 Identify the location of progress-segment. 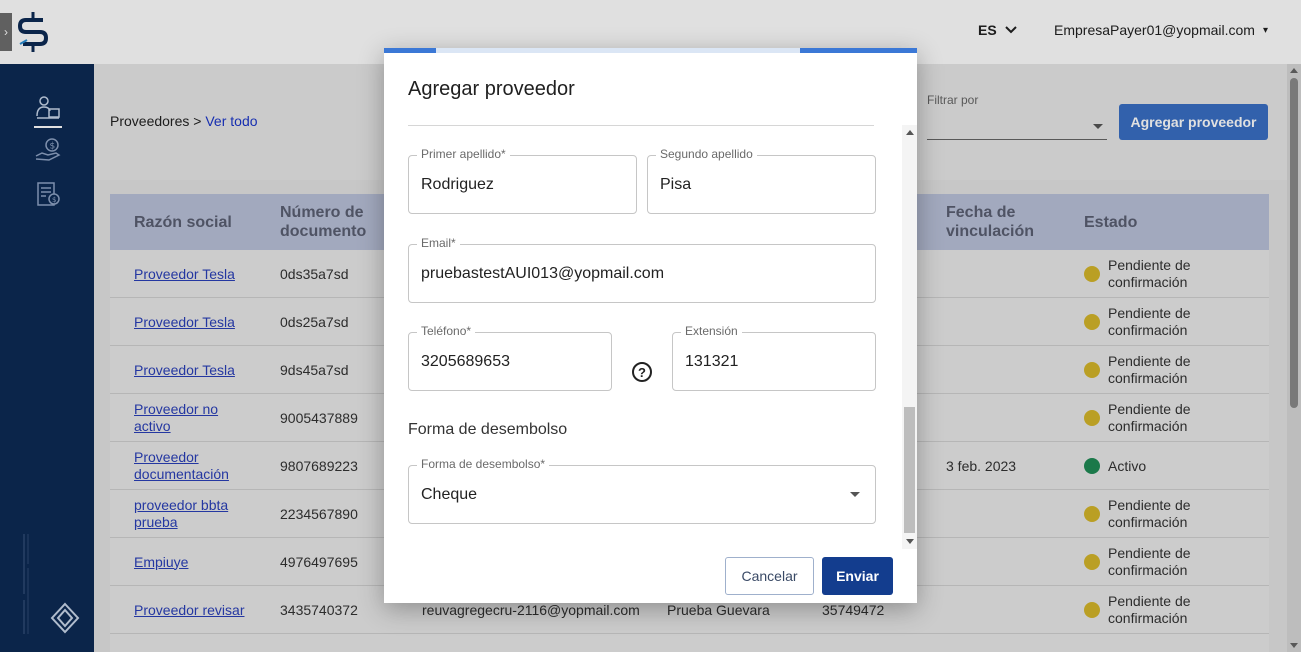
(618, 50).